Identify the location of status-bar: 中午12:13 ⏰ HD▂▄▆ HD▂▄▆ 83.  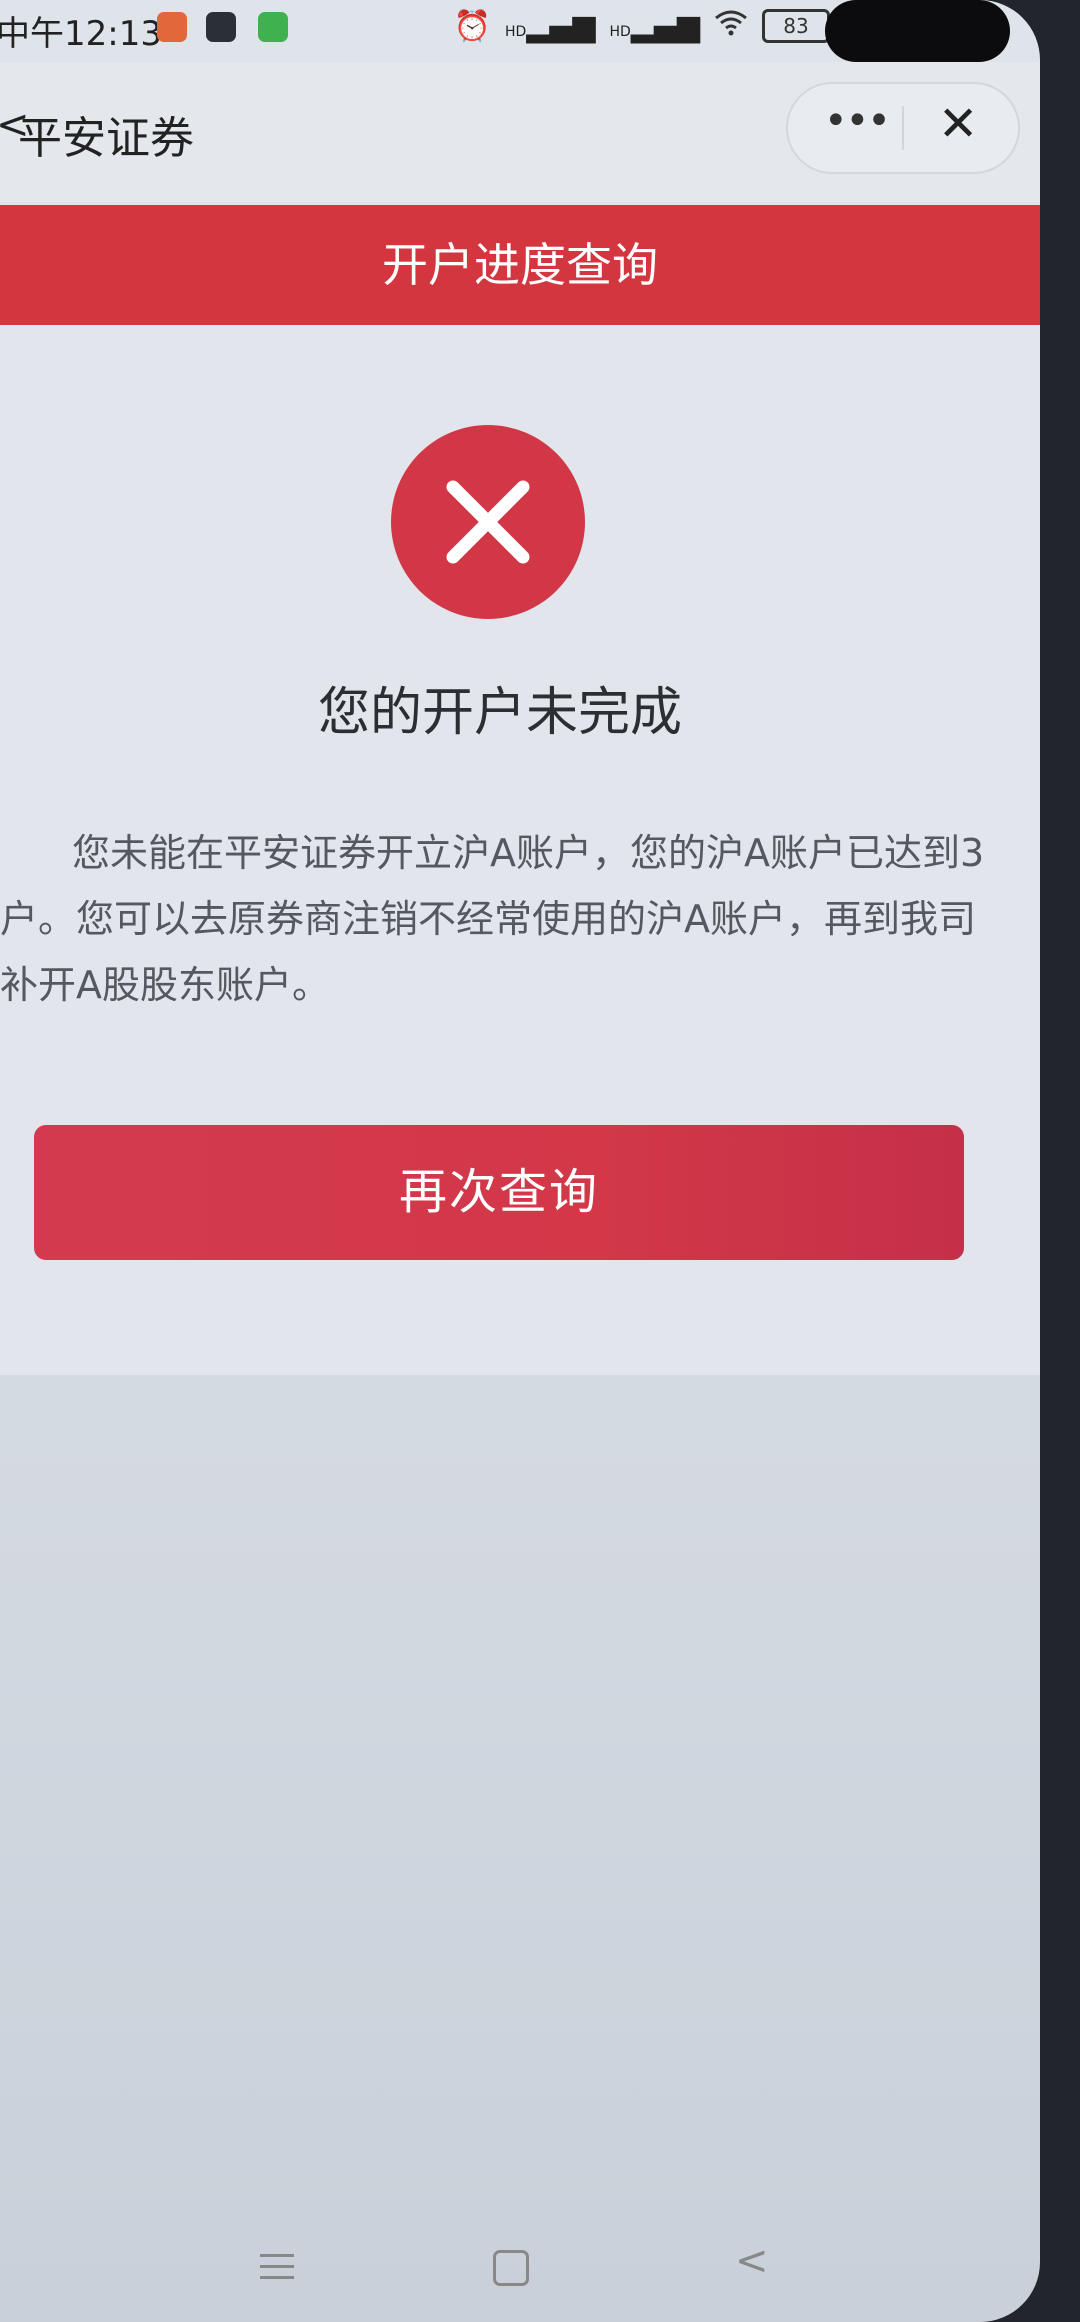
(520, 31).